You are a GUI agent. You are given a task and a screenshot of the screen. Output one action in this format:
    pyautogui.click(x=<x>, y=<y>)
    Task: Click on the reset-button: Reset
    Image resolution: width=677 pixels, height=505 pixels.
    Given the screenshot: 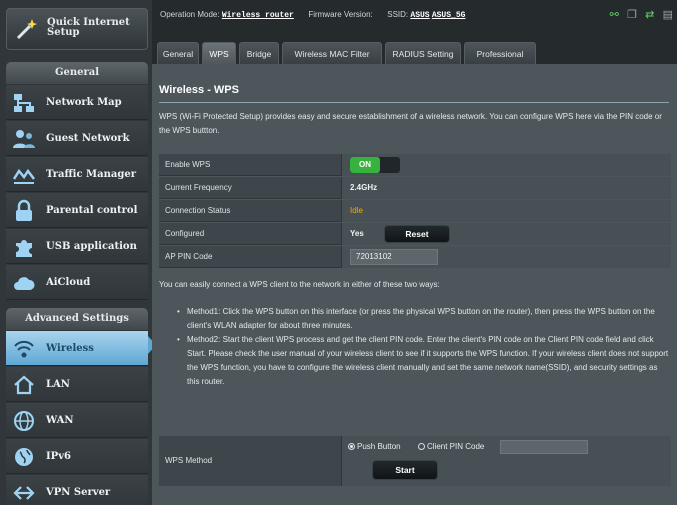 What is the action you would take?
    pyautogui.click(x=417, y=234)
    